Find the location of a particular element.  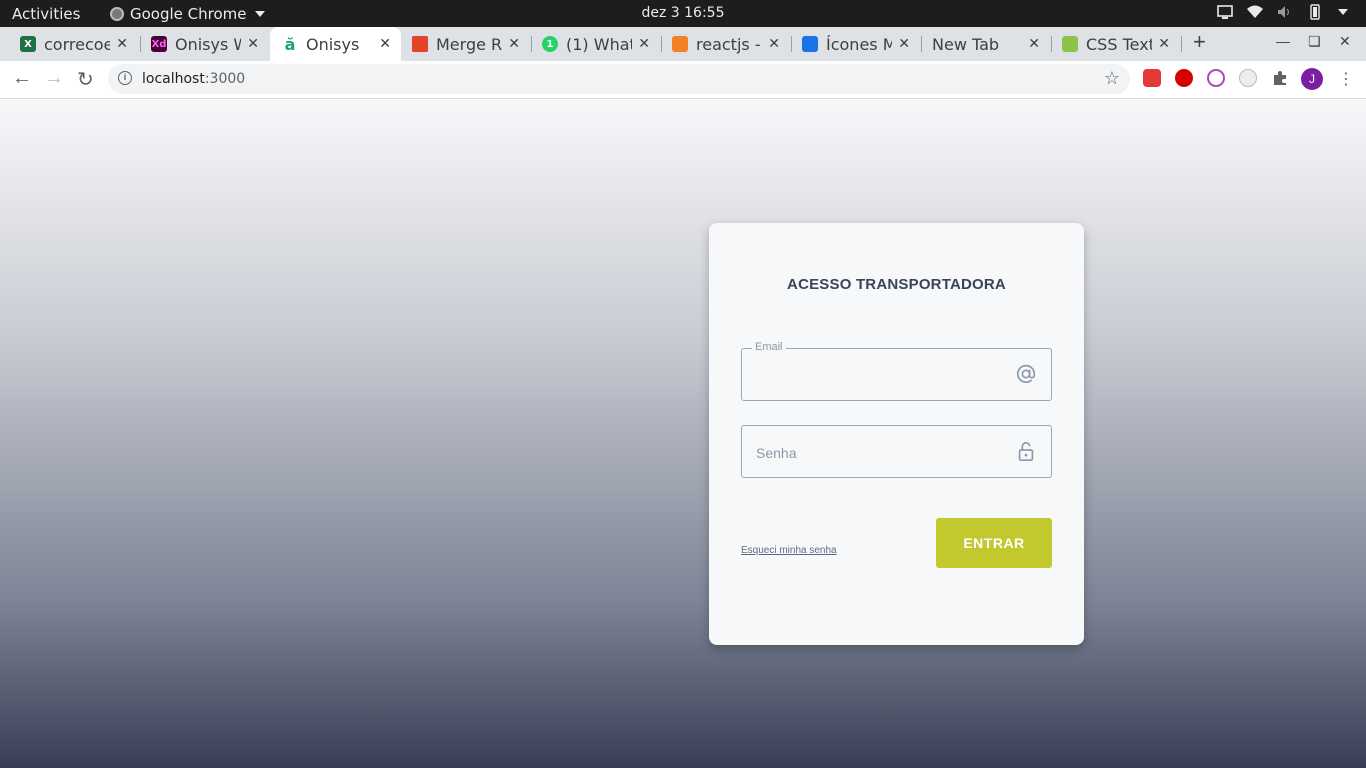

css-icon is located at coordinates (1070, 44).